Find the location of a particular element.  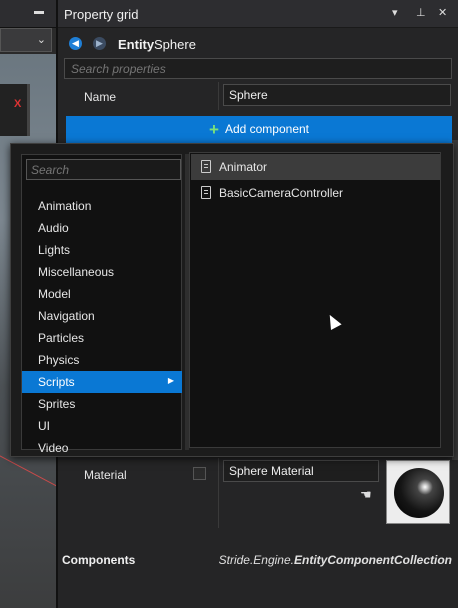

category-label: Sprites is located at coordinates (57, 404).